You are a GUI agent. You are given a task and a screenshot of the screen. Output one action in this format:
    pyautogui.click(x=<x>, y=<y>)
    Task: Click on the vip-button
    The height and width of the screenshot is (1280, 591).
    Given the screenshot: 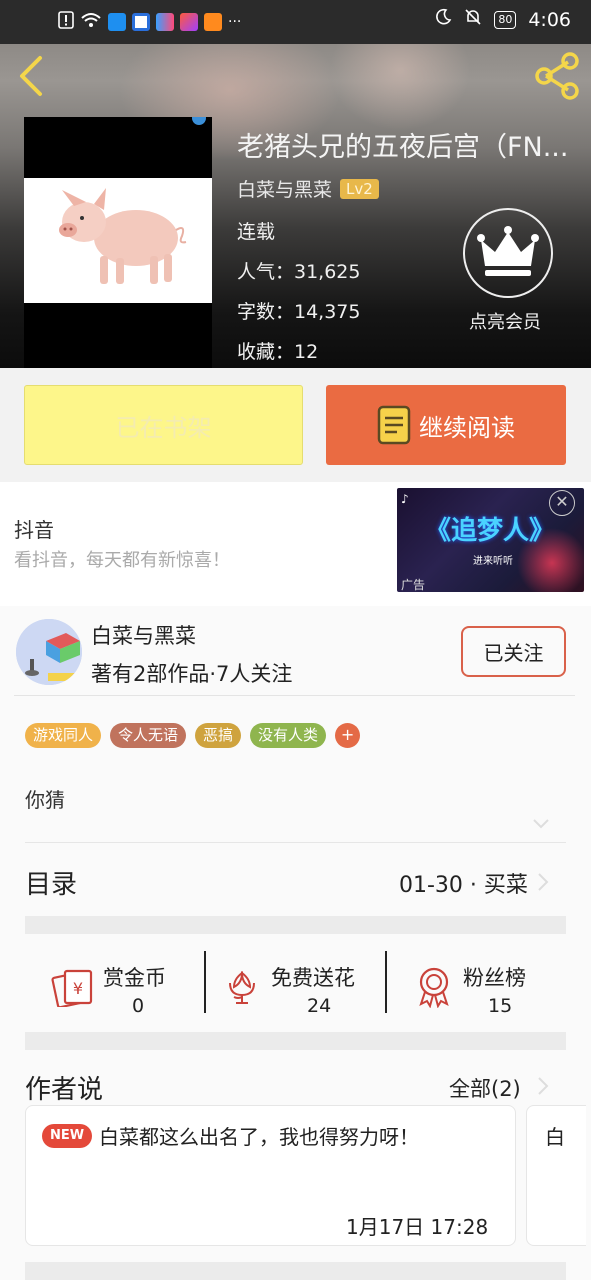 What is the action you would take?
    pyautogui.click(x=508, y=253)
    